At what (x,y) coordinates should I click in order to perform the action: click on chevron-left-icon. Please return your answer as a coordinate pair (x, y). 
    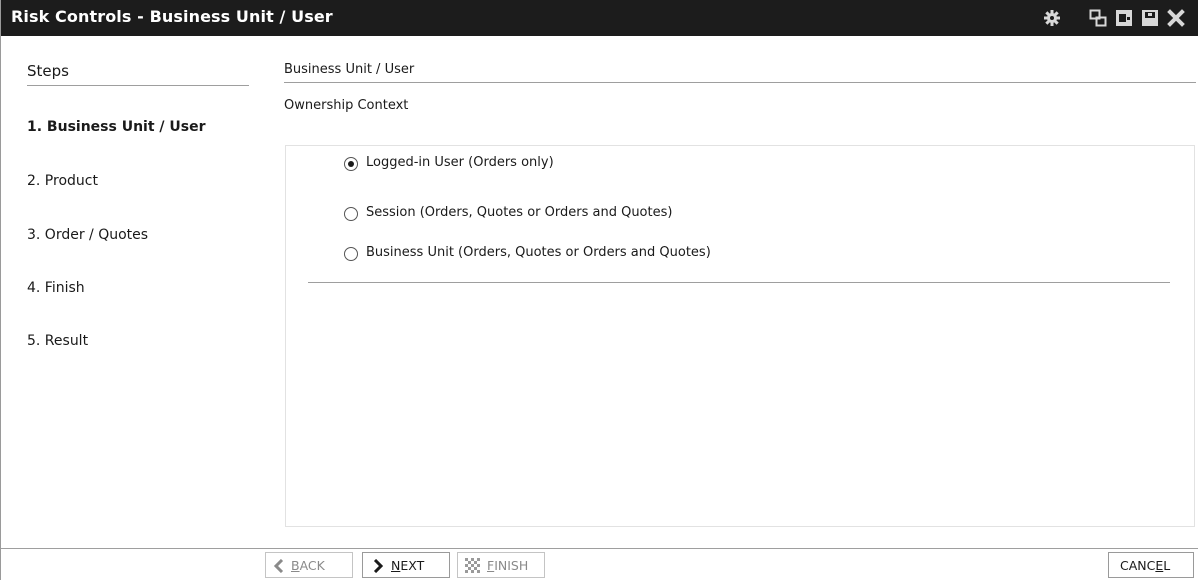
    Looking at the image, I should click on (278, 566).